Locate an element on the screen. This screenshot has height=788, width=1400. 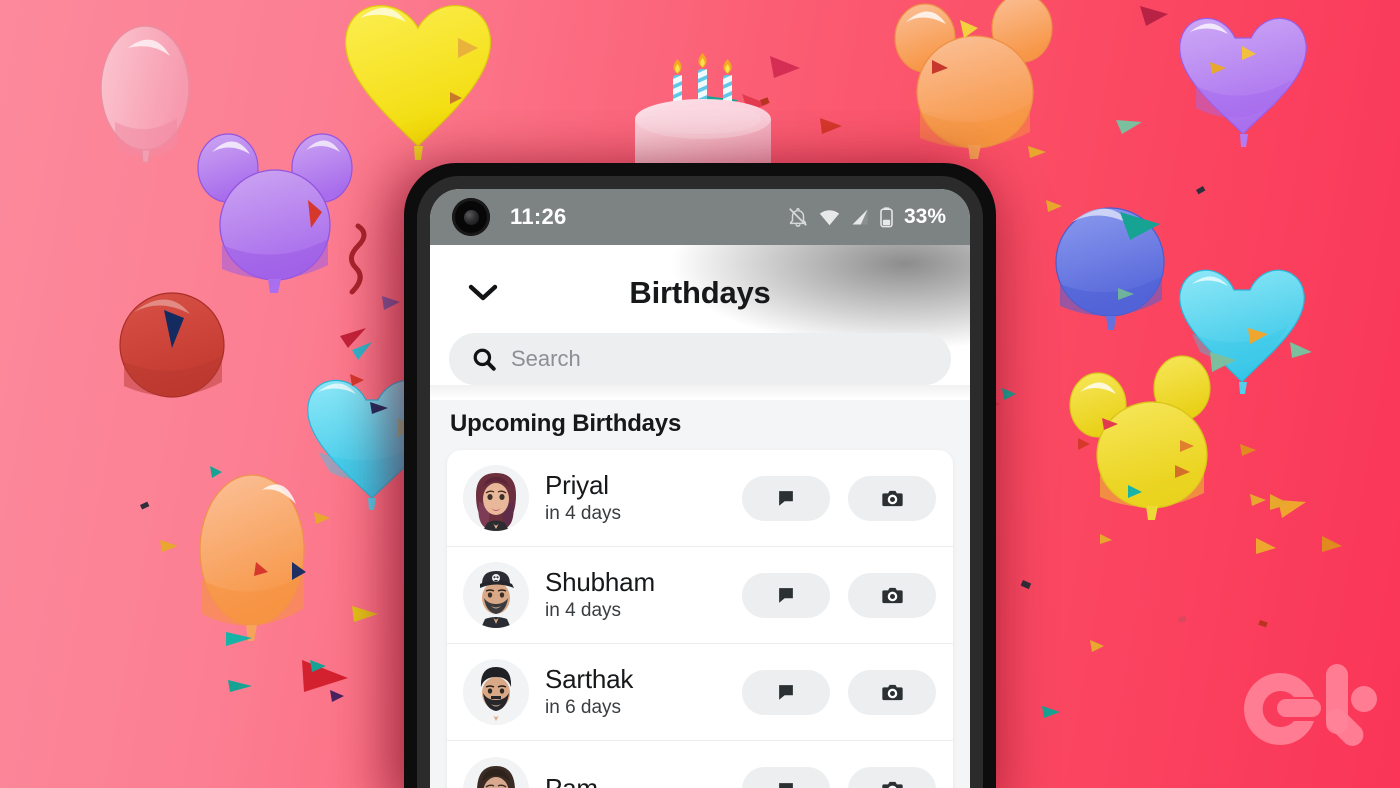
search-icon is located at coordinates (484, 359).